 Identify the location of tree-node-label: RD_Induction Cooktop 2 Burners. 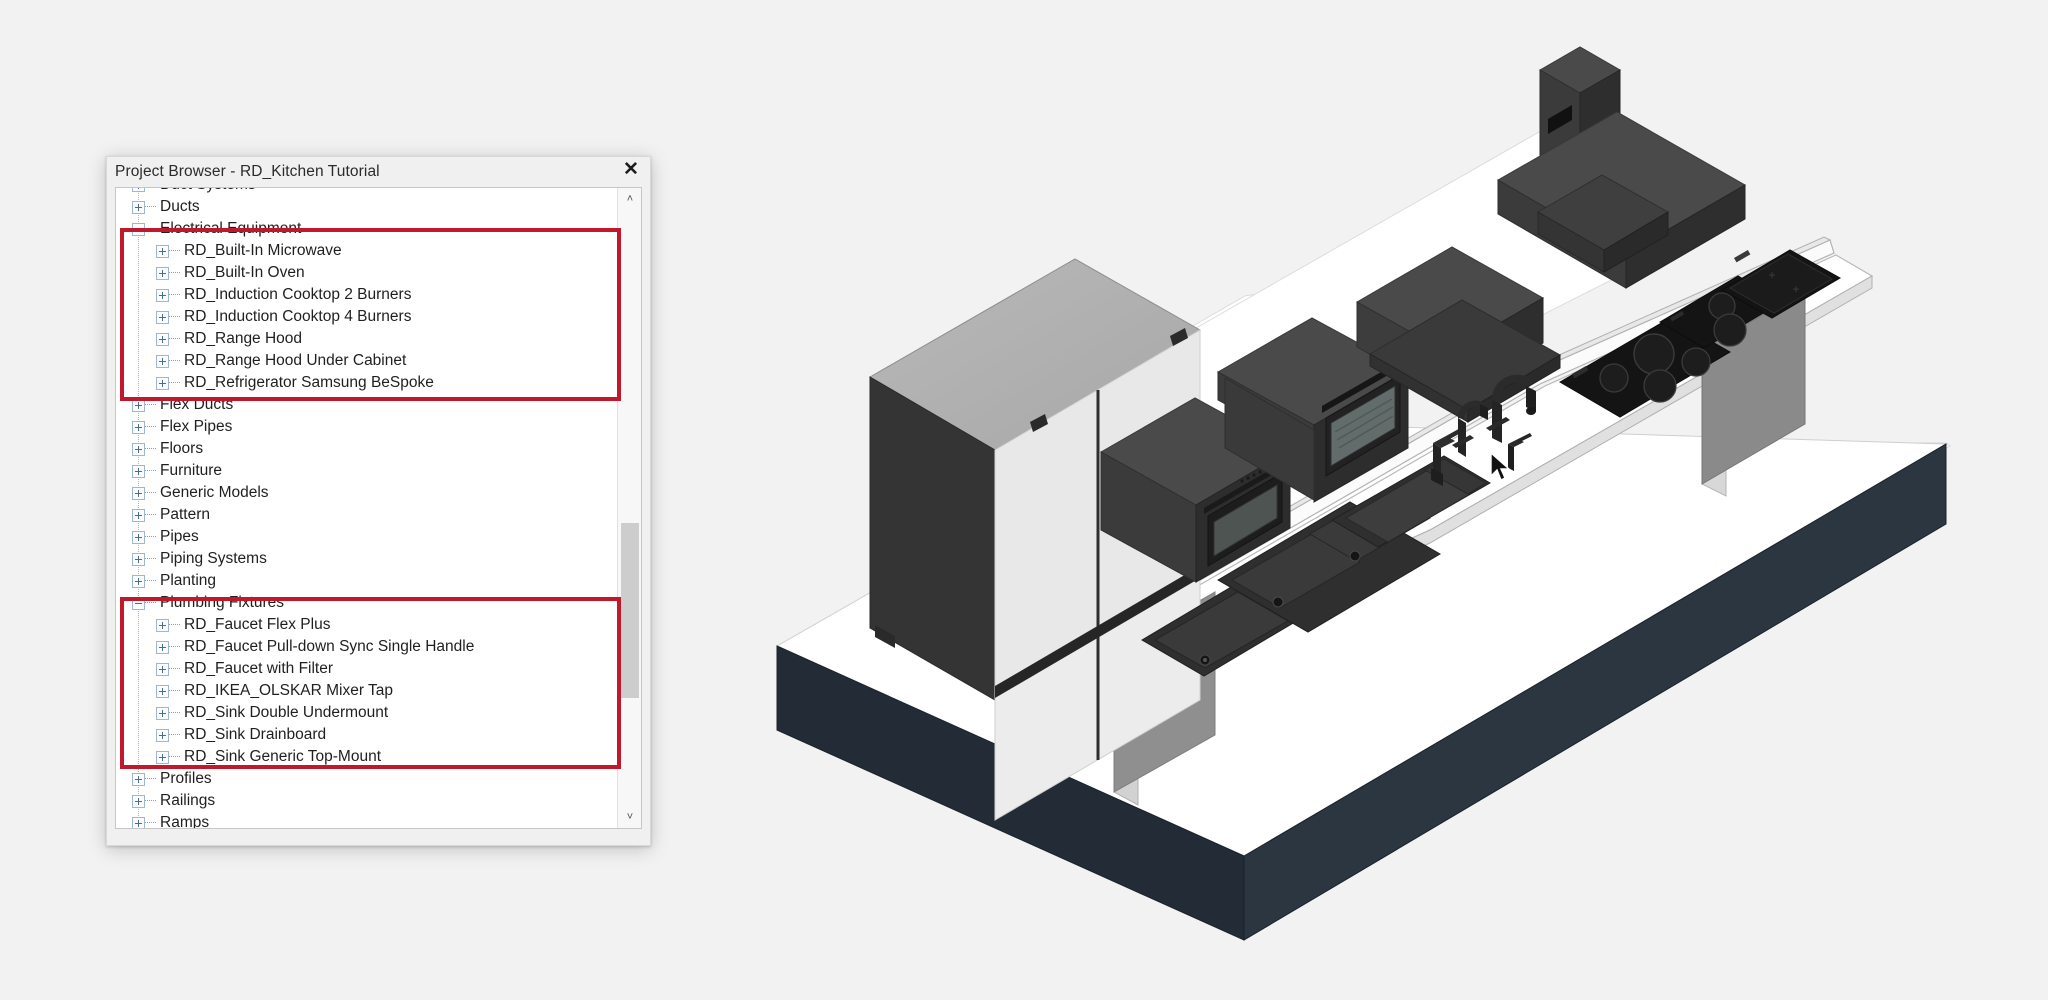
(298, 294).